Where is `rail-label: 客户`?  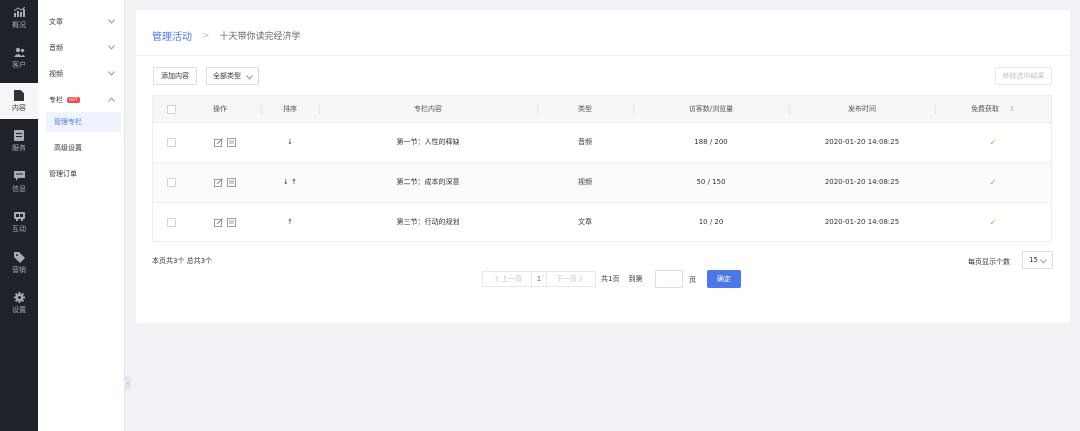 rail-label: 客户 is located at coordinates (19, 64).